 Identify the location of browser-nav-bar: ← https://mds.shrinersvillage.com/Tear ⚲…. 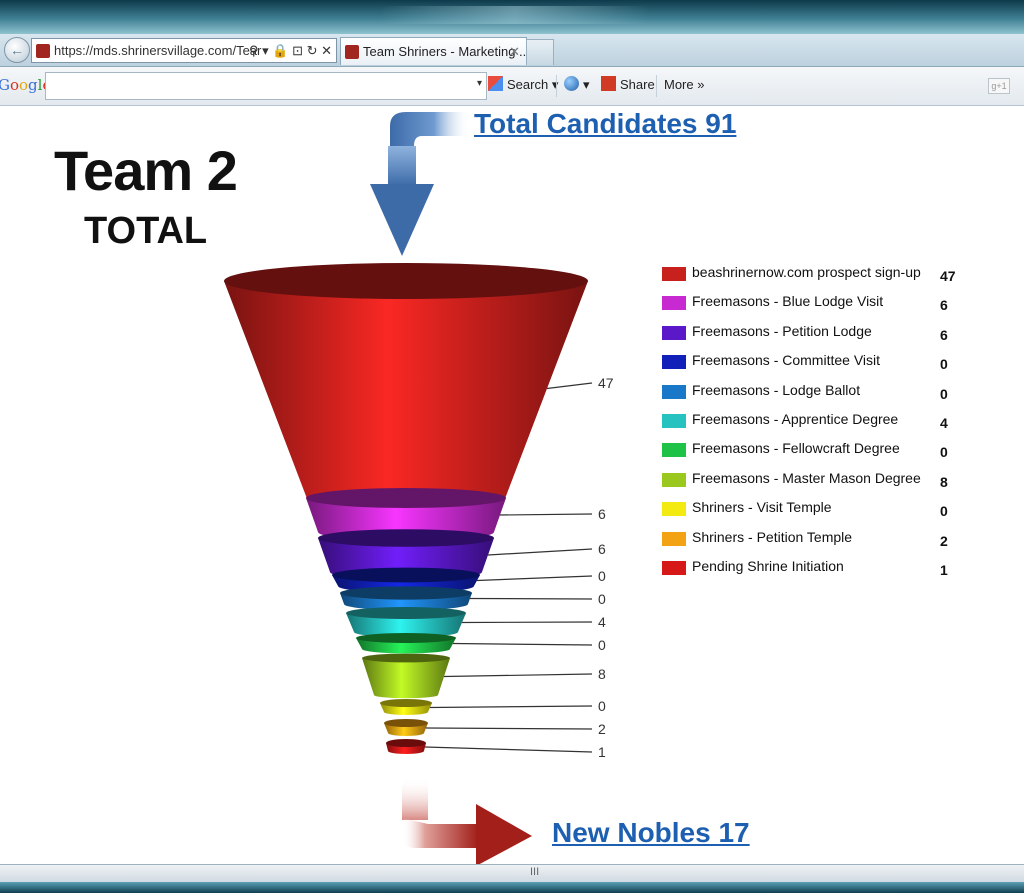
(512, 50).